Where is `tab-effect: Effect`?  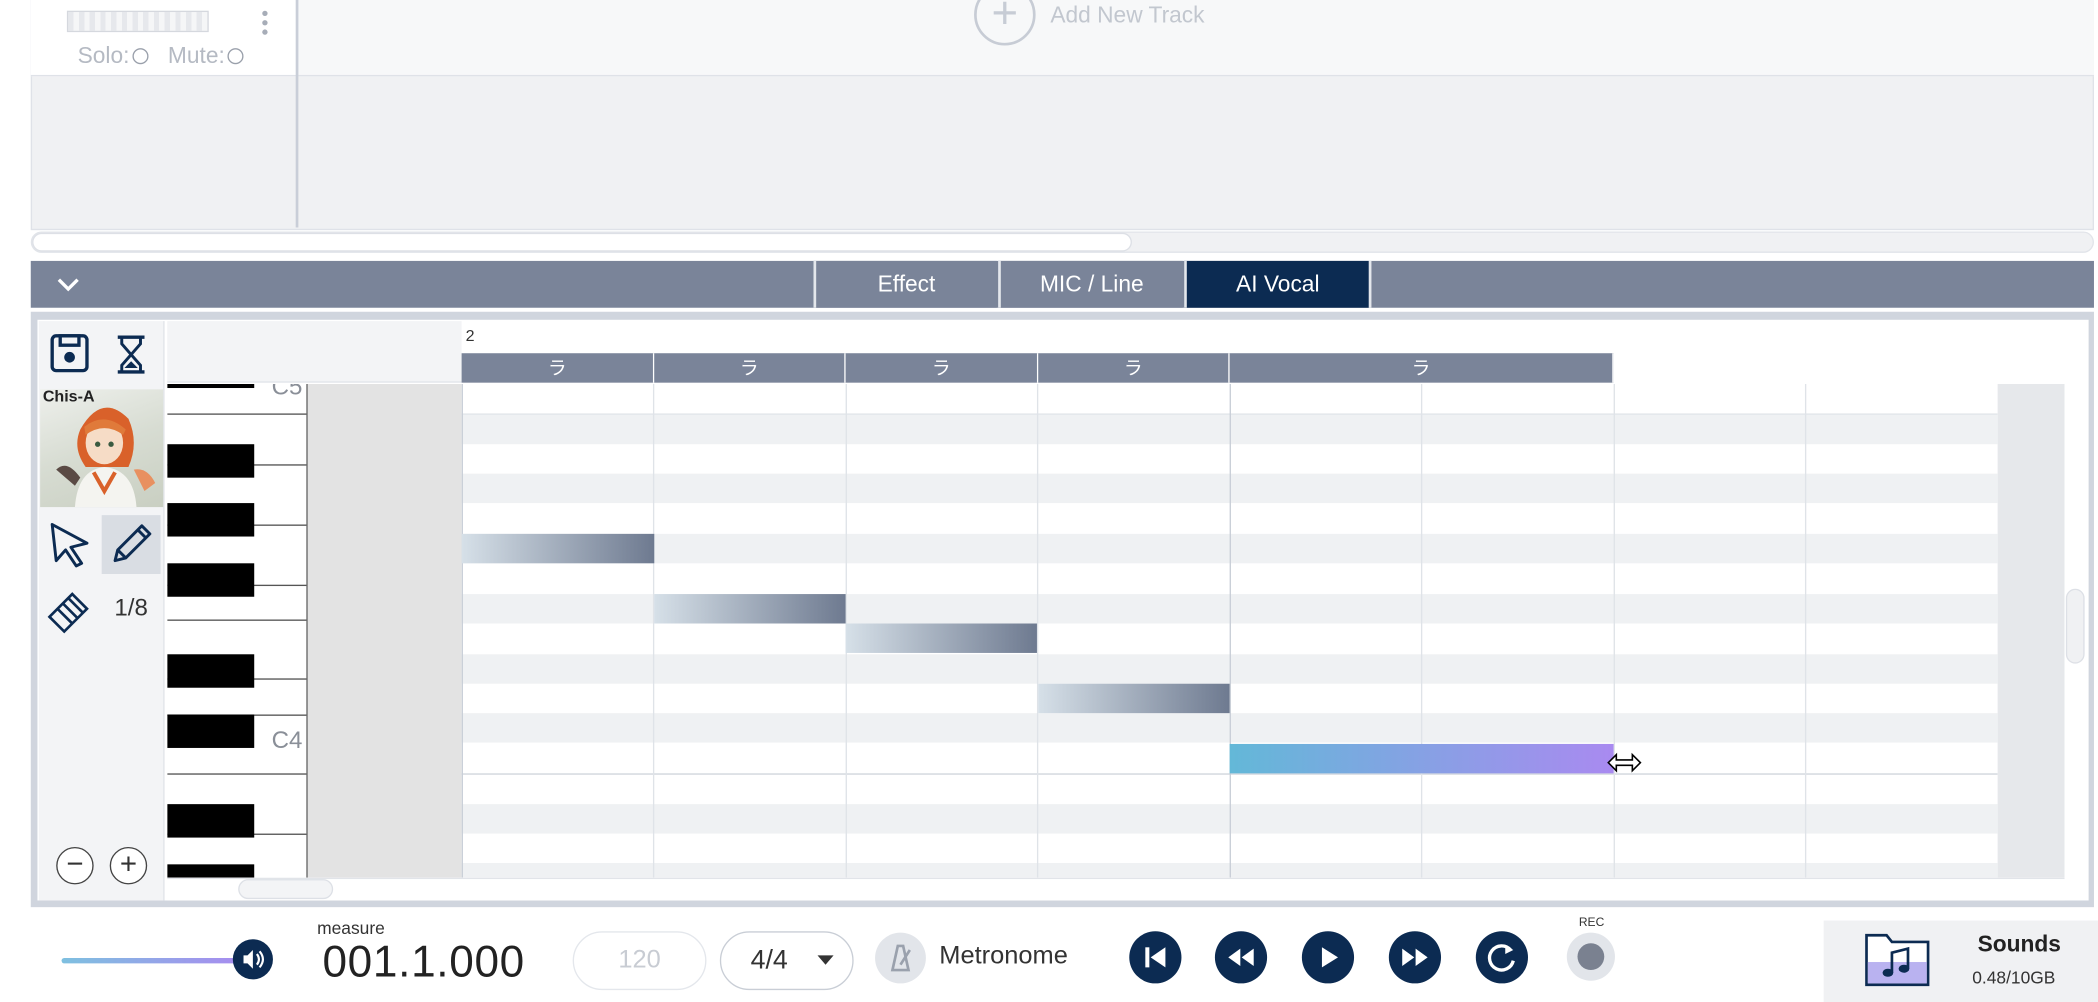 tab-effect: Effect is located at coordinates (905, 284).